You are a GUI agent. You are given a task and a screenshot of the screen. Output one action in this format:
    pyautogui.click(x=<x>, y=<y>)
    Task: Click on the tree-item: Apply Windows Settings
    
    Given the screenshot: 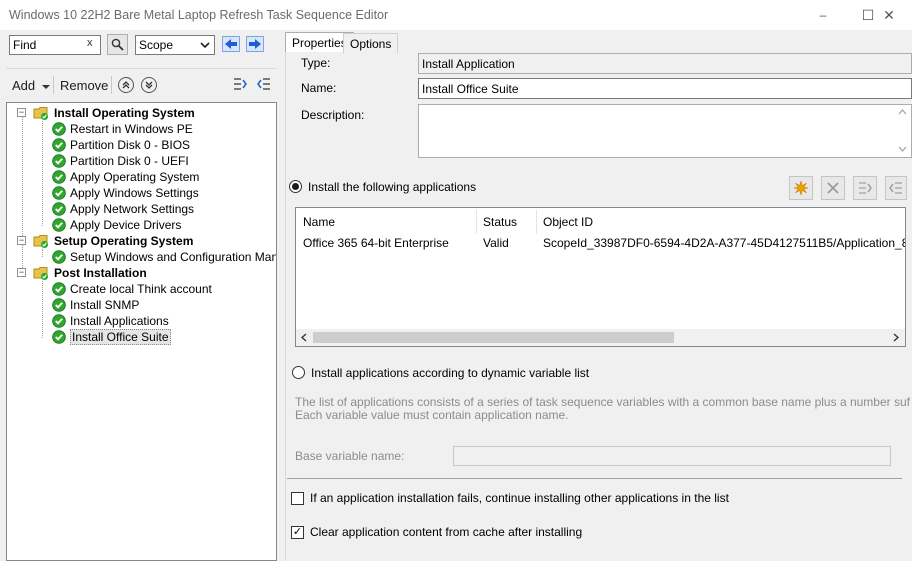 What is the action you would take?
    pyautogui.click(x=125, y=193)
    